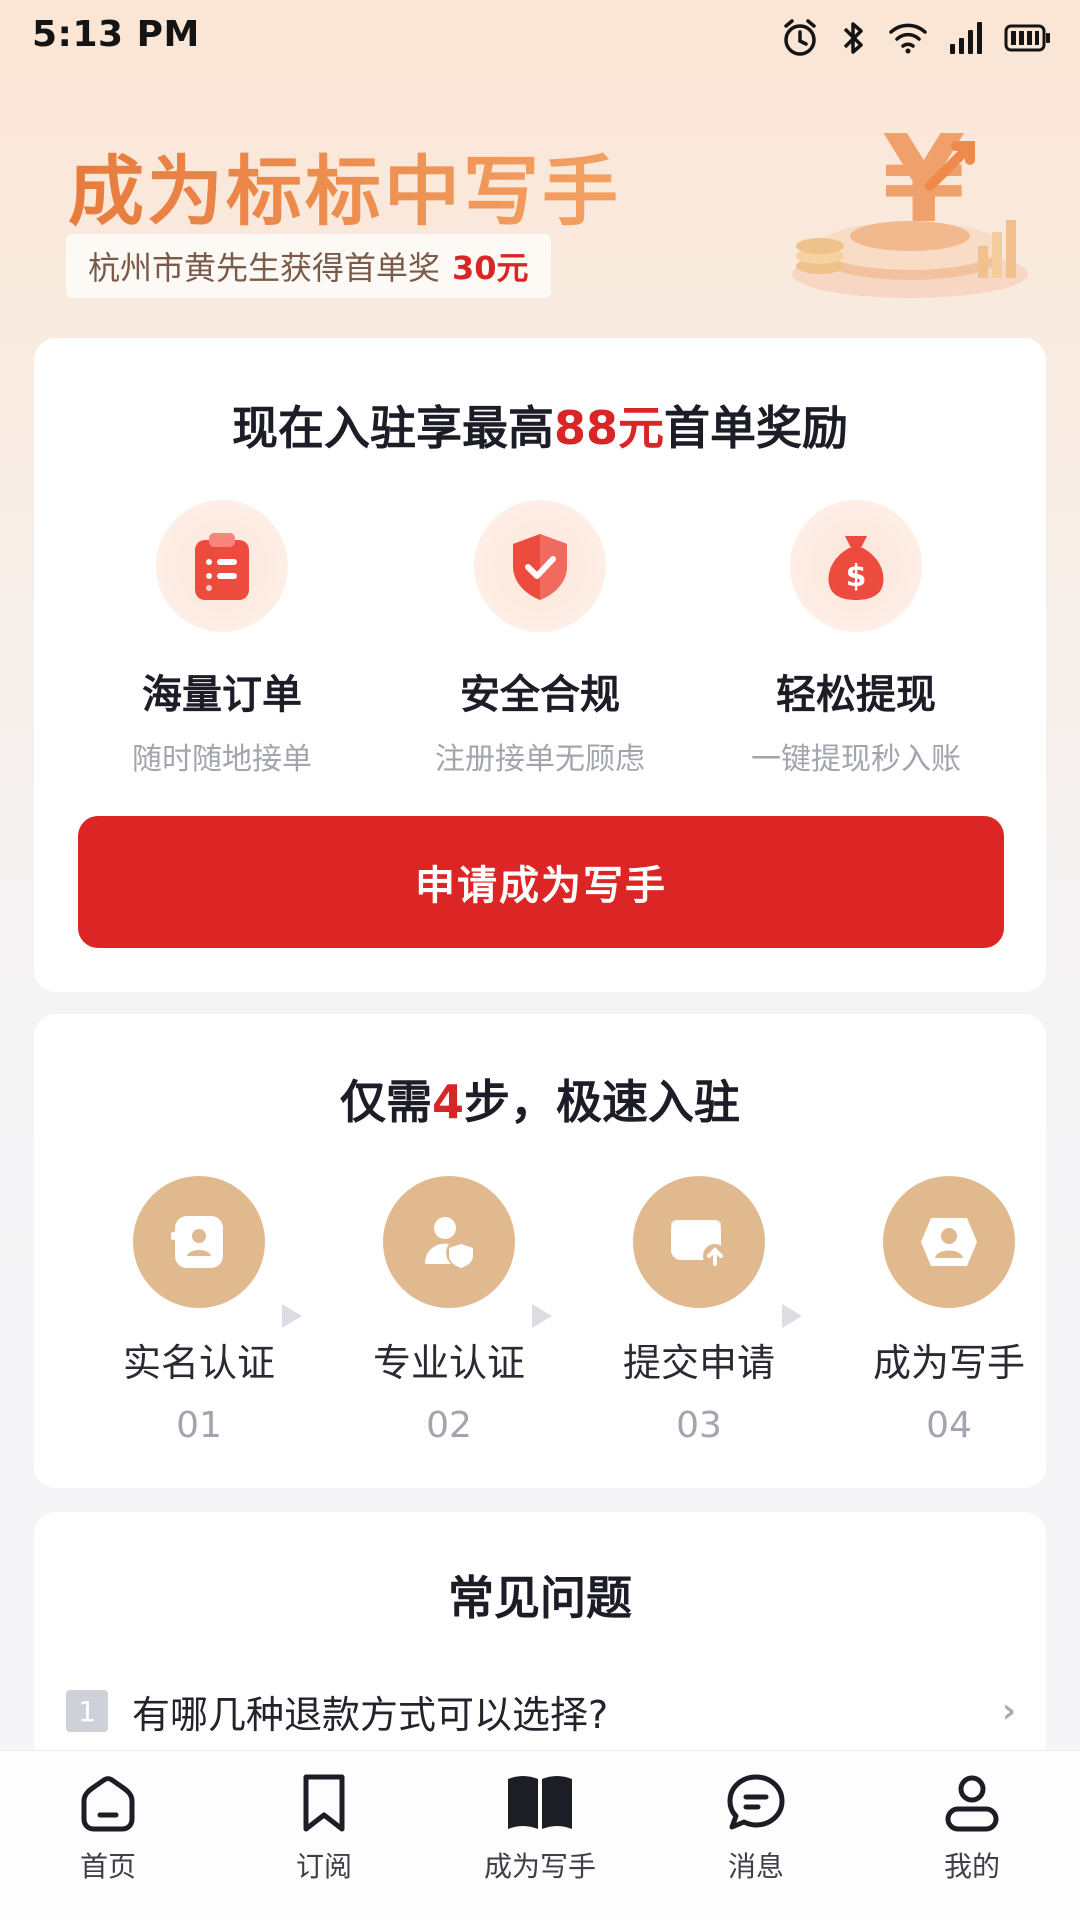 This screenshot has width=1080, height=1920. What do you see at coordinates (856, 759) in the screenshot?
I see `benefit-desc: 一键提现秒入账` at bounding box center [856, 759].